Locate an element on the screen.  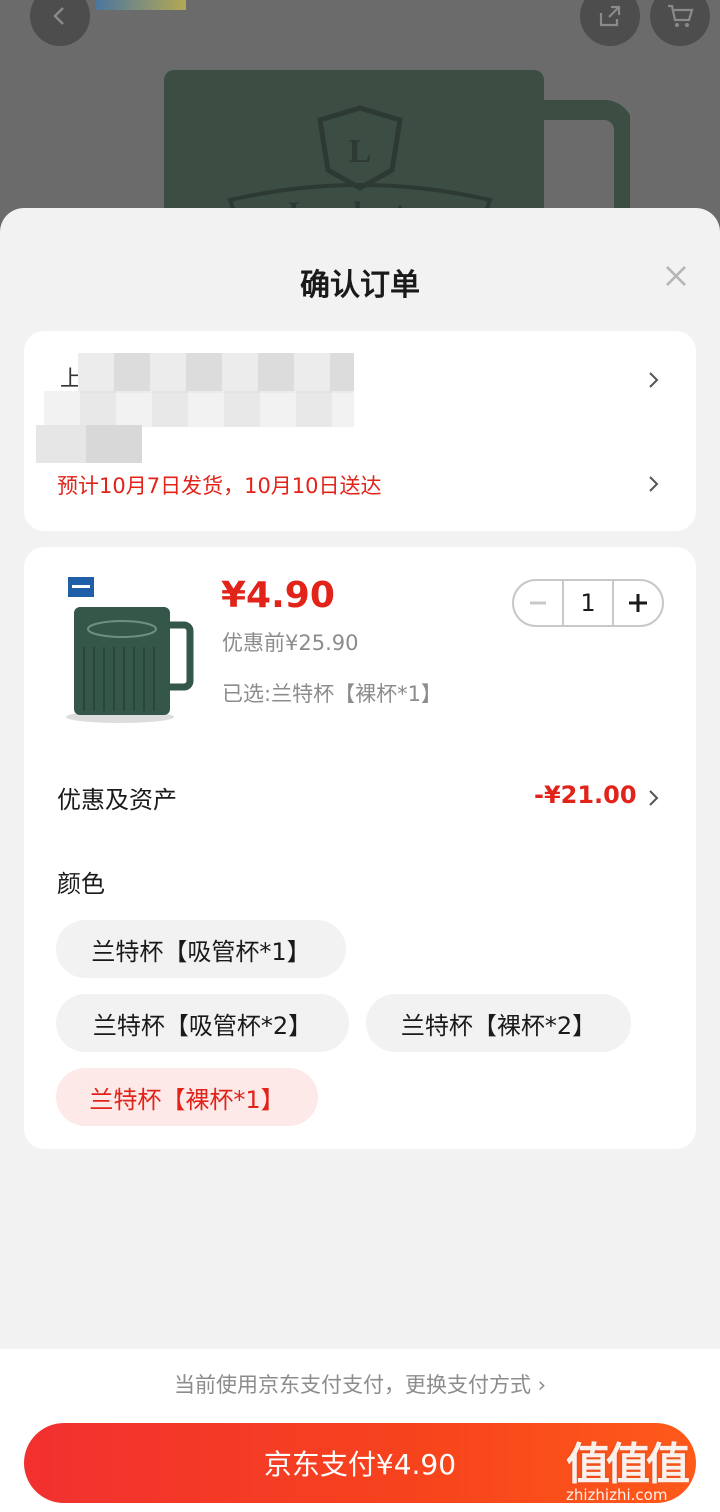
plus-icon is located at coordinates (638, 603).